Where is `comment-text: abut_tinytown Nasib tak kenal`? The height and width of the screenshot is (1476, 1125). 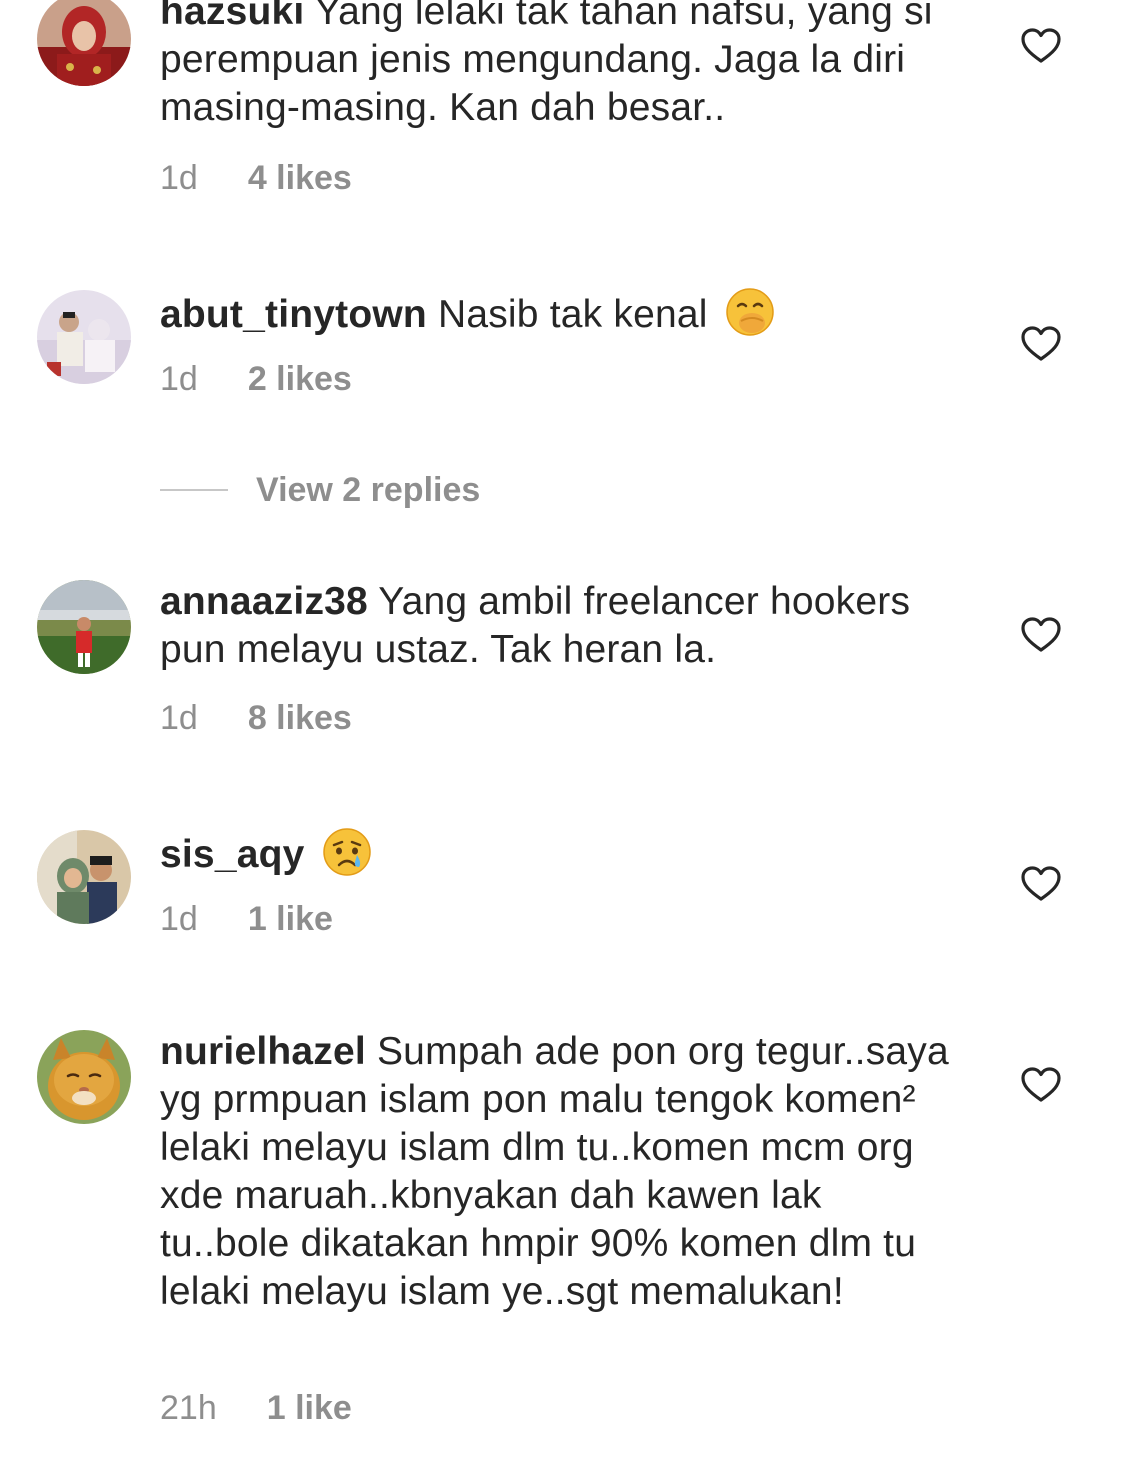
comment-text: abut_tinytown Nasib tak kenal is located at coordinates (560, 313).